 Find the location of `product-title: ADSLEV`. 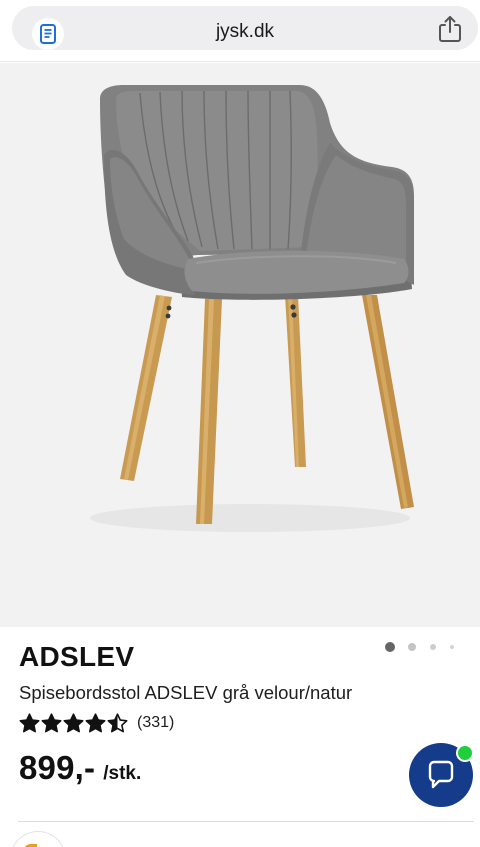

product-title: ADSLEV is located at coordinates (77, 656).